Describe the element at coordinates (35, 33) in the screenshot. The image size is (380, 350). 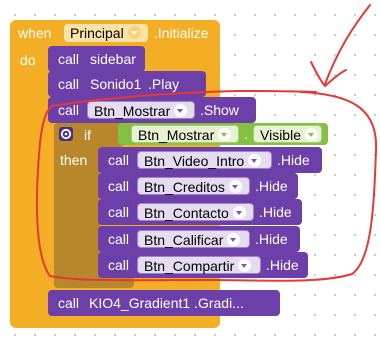
I see `when-label: when` at that location.